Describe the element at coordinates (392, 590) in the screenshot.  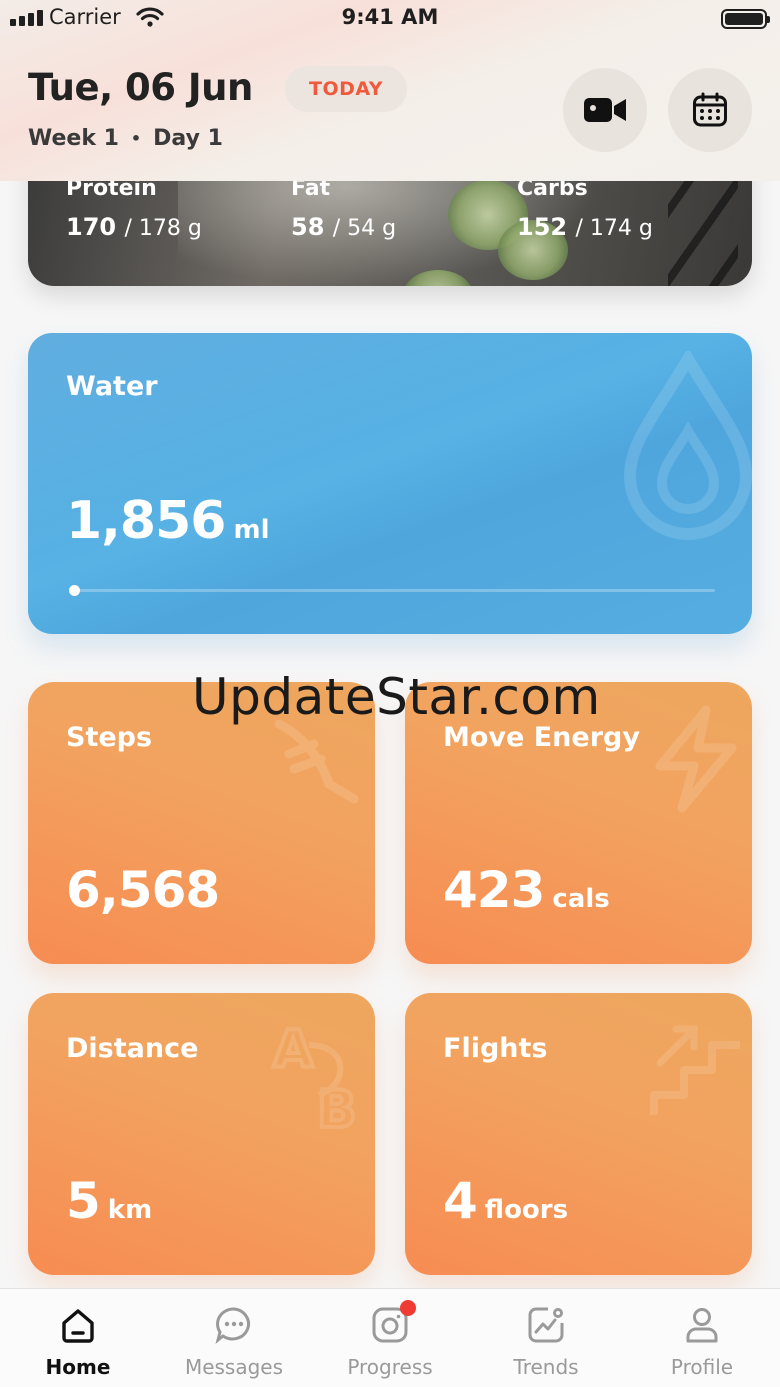
I see `water-slider` at that location.